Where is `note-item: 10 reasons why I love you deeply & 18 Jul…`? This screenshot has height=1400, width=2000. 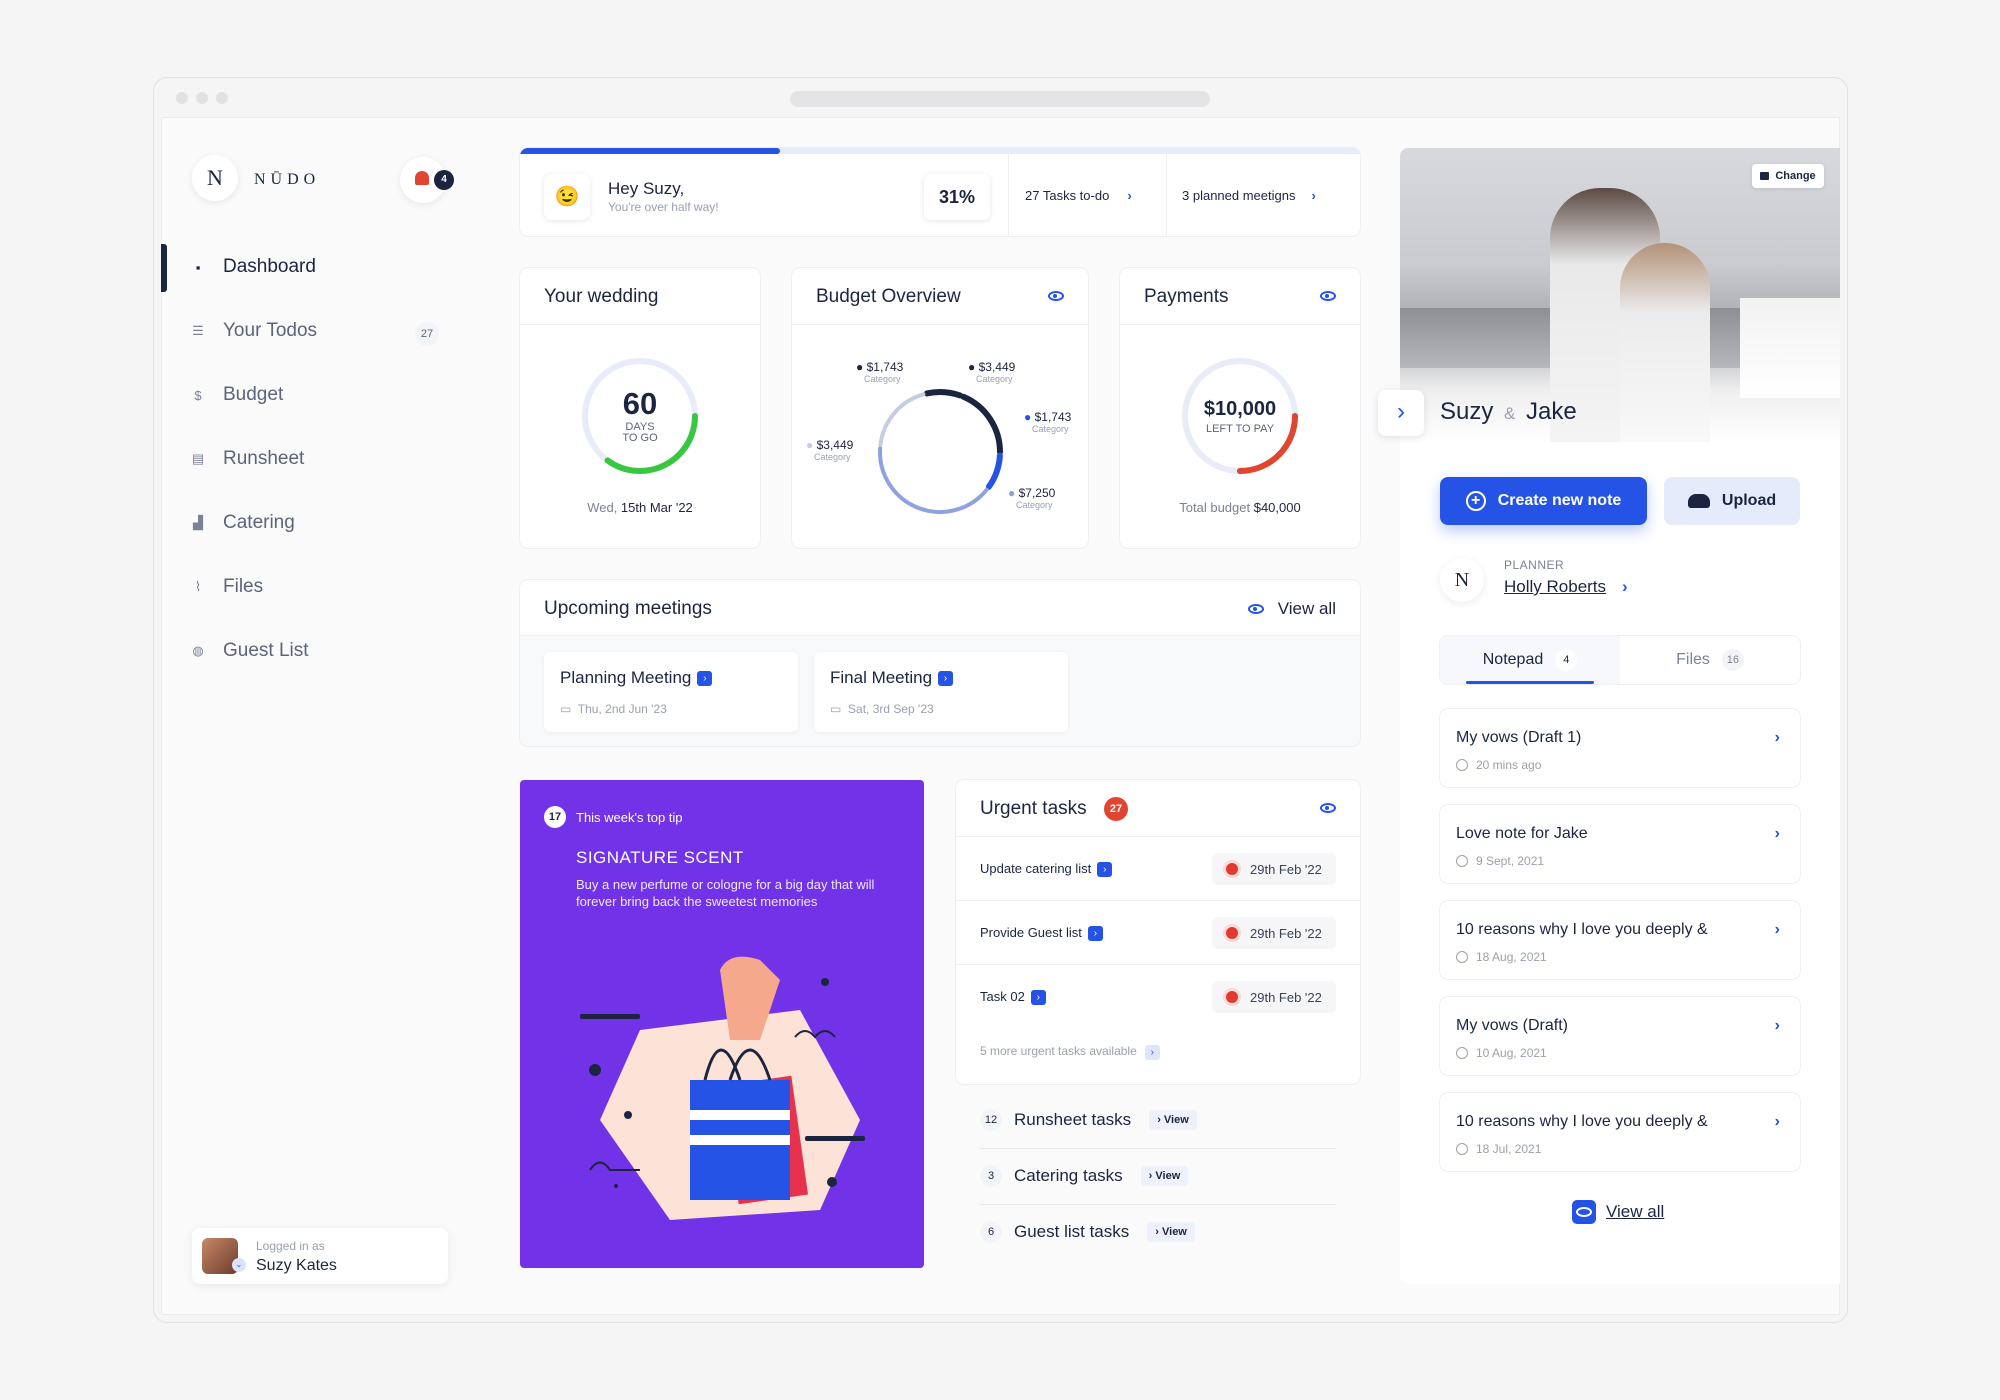 note-item: 10 reasons why I love you deeply & 18 Jul… is located at coordinates (1620, 1132).